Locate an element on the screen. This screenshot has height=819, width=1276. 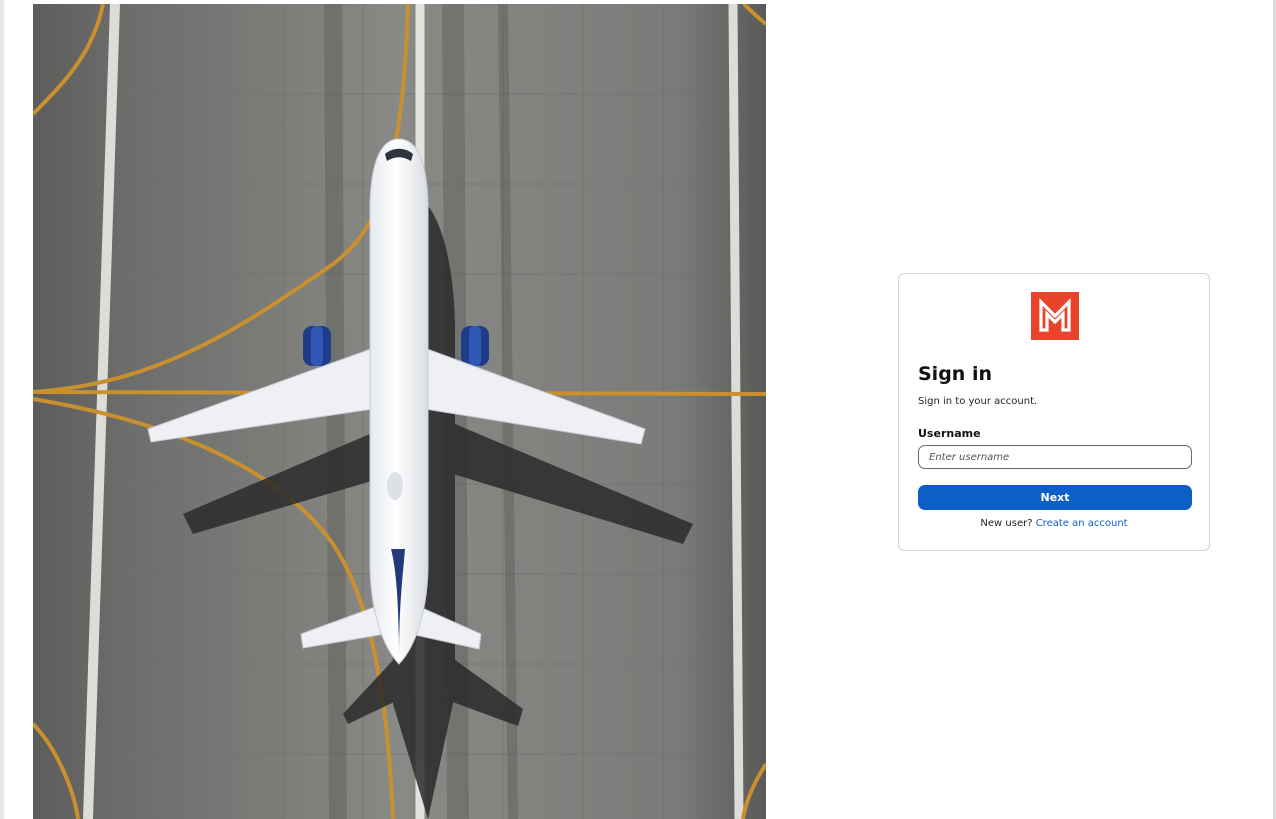
new-user-row: New user? Create an account is located at coordinates (1054, 524).